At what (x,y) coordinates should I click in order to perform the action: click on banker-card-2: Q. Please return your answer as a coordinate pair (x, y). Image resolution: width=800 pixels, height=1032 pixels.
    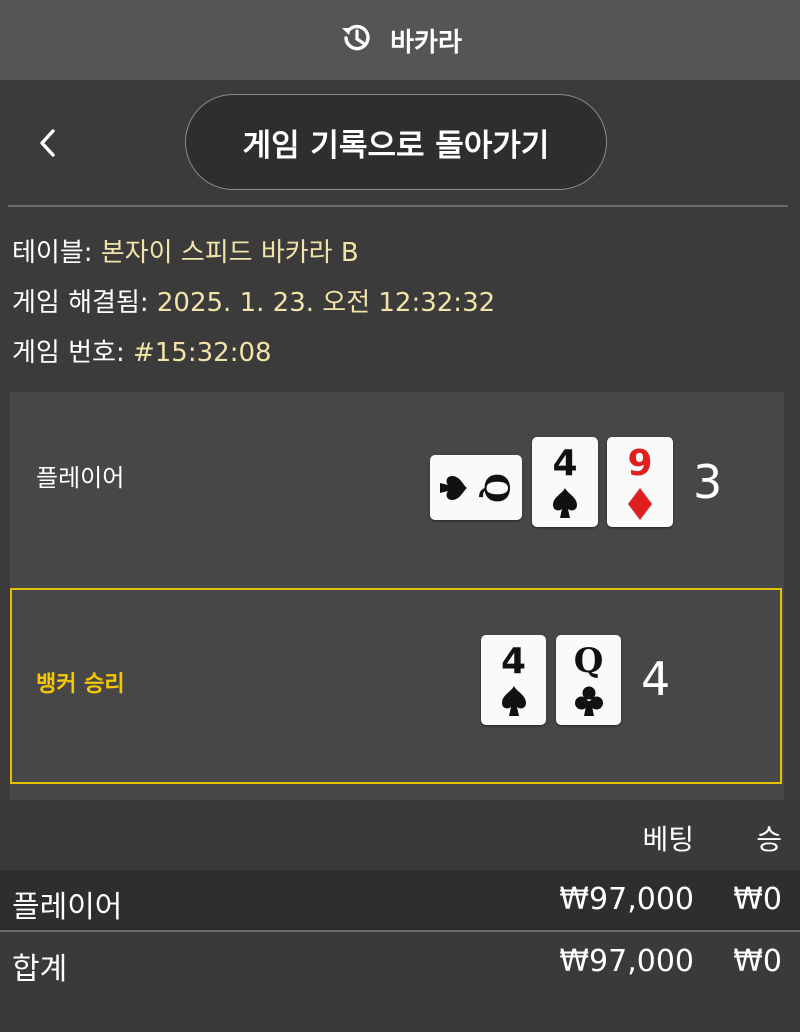
    Looking at the image, I should click on (588, 680).